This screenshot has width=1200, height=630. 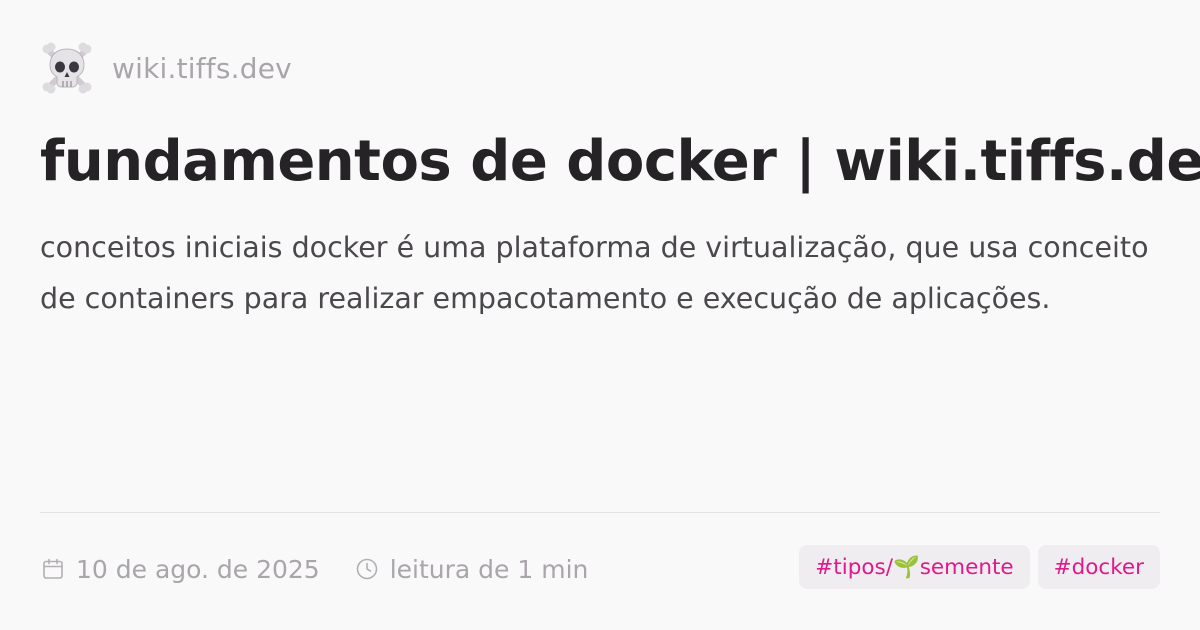 What do you see at coordinates (914, 567) in the screenshot?
I see `tag-tipos-semente: #tipos/🌱semente` at bounding box center [914, 567].